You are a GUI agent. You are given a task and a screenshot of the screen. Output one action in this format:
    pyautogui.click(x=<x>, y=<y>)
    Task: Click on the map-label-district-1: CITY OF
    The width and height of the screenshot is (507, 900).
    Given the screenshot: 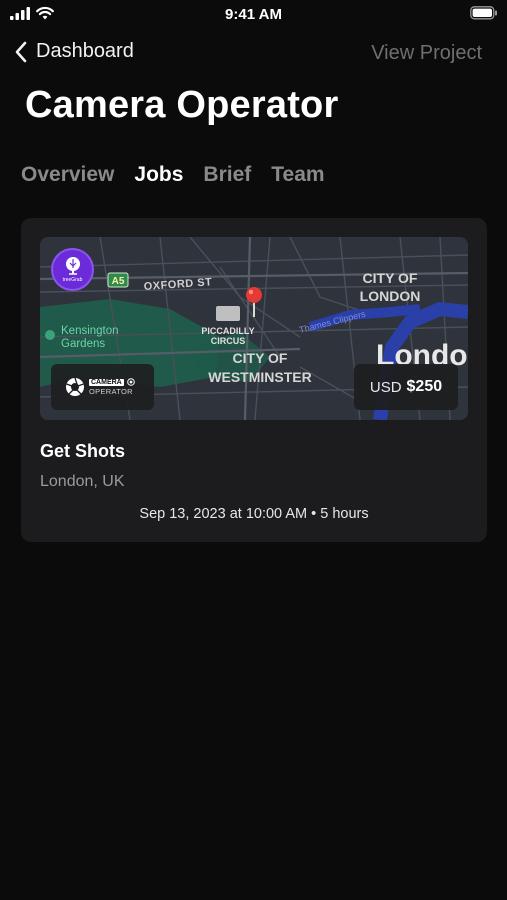 What is the action you would take?
    pyautogui.click(x=260, y=358)
    